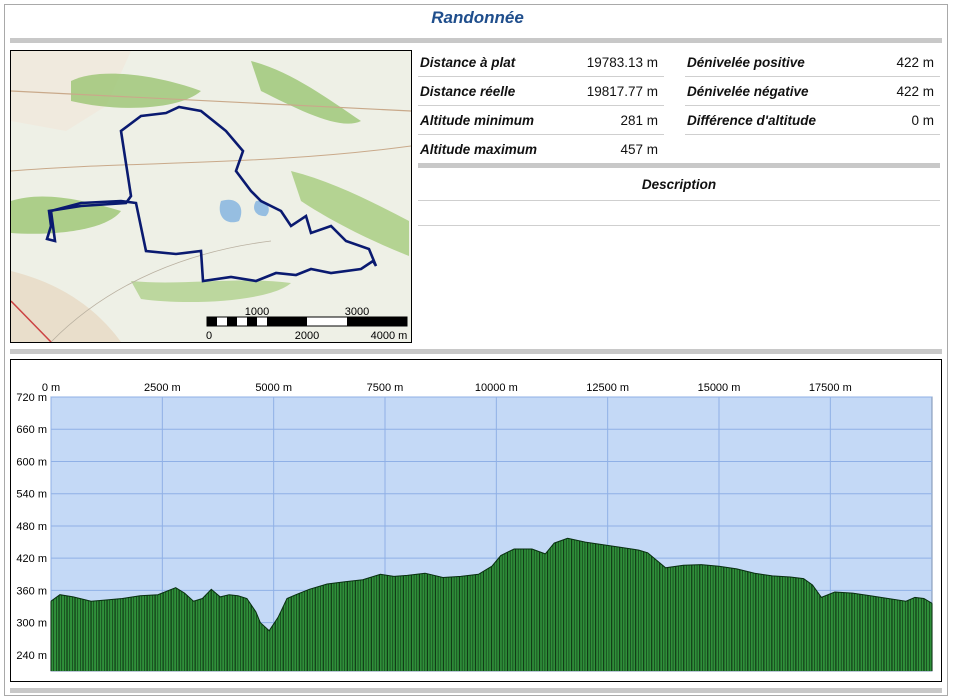 The image size is (955, 700). Describe the element at coordinates (209, 336) in the screenshot. I see `scale-label: 0` at that location.